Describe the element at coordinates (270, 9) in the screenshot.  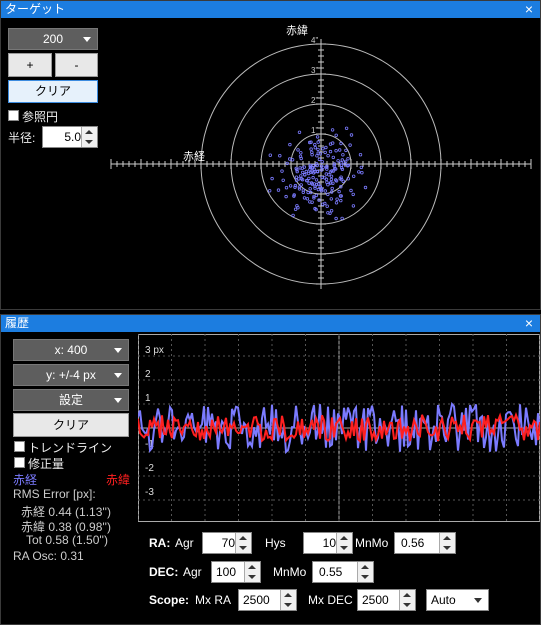
I see `target-titlebar: ターゲット ×` at that location.